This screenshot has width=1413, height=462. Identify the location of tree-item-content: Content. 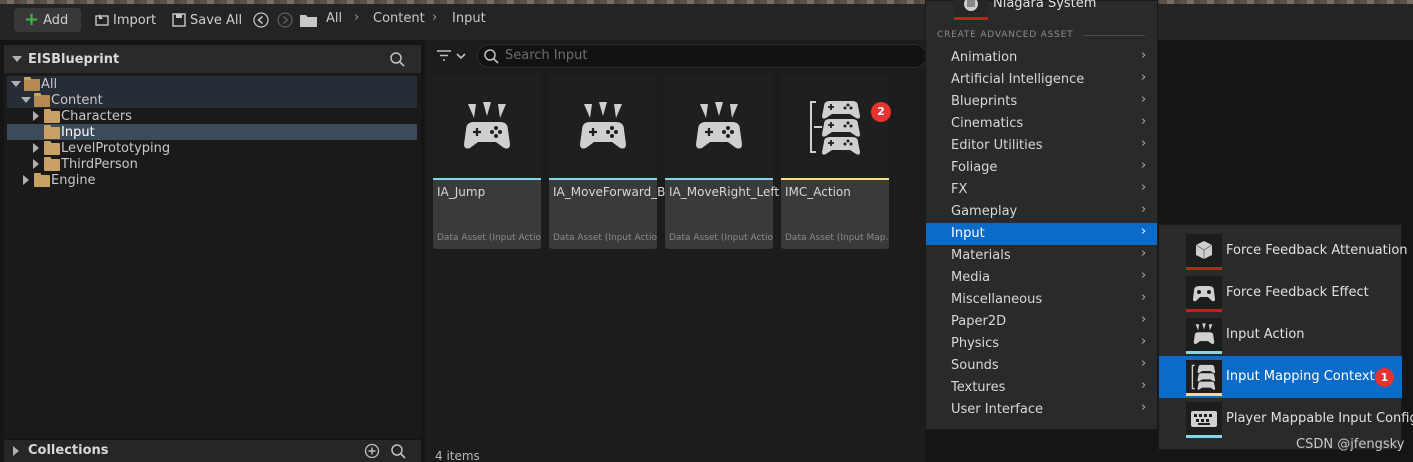
(212, 100).